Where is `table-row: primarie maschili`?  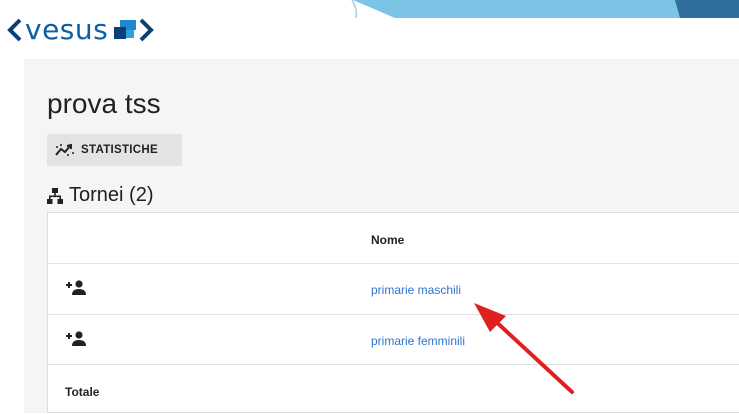 table-row: primarie maschili is located at coordinates (393, 289).